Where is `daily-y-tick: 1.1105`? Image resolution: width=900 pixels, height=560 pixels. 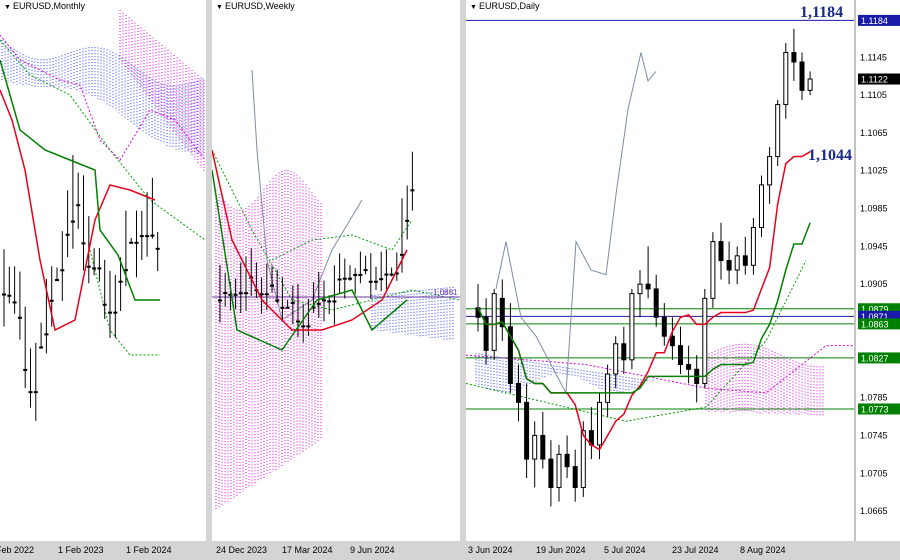 daily-y-tick: 1.1105 is located at coordinates (873, 95).